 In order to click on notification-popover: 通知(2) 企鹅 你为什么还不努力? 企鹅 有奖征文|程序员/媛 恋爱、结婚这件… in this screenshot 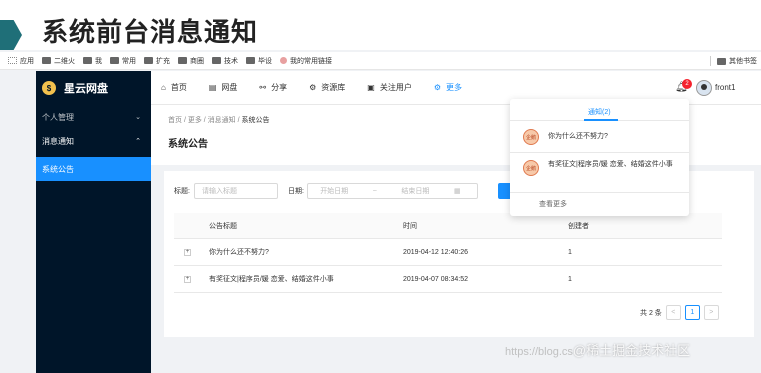, I will do `click(599, 157)`.